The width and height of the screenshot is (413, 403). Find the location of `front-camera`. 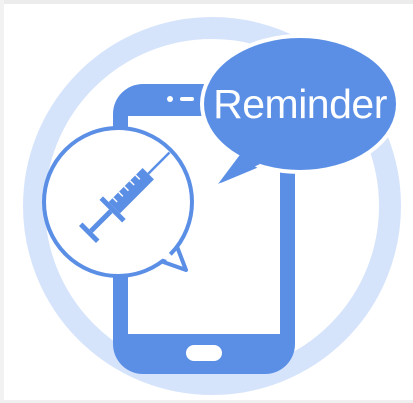

front-camera is located at coordinates (170, 99).